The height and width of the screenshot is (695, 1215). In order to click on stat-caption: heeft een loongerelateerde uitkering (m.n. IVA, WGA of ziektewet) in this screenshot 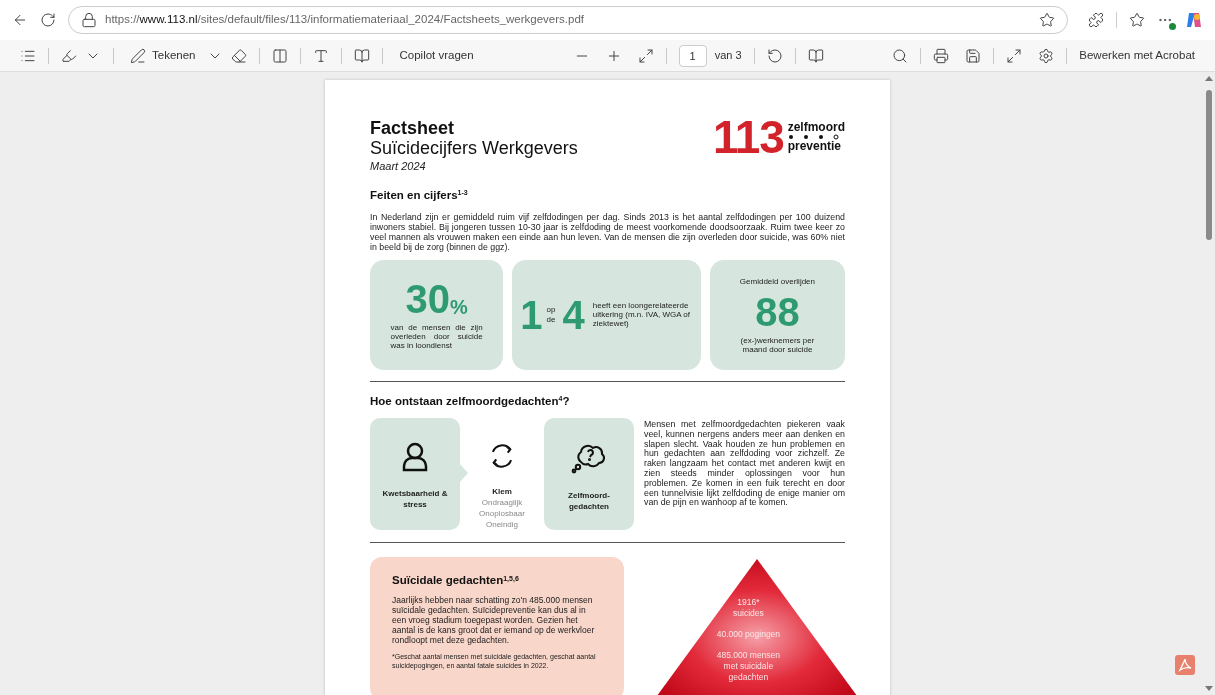, I will do `click(641, 315)`.